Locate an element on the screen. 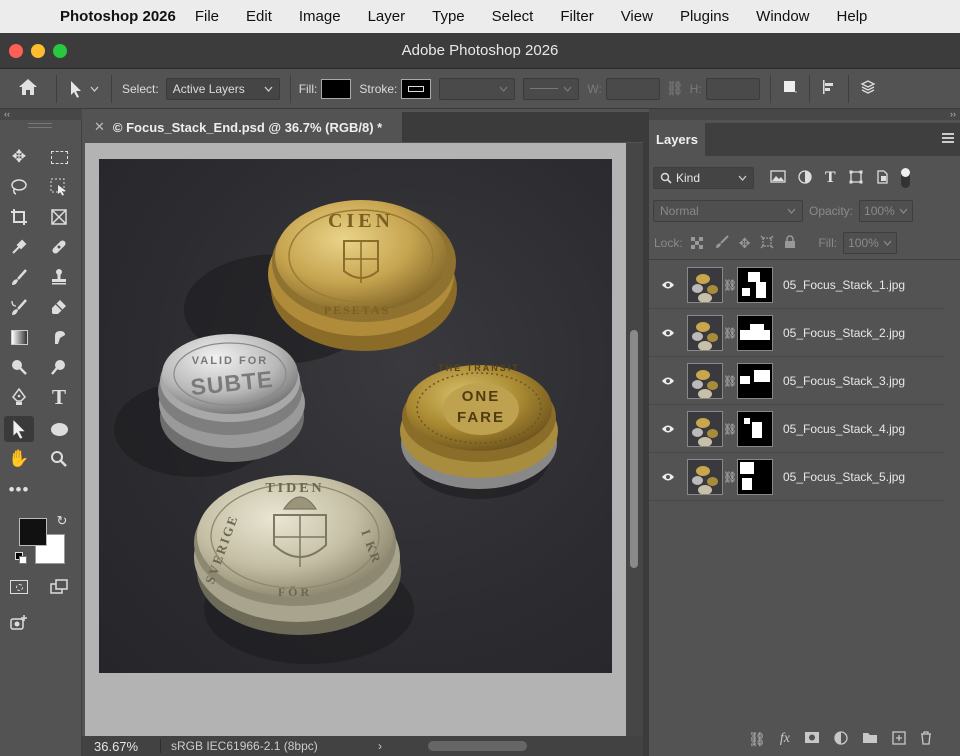 Image resolution: width=960 pixels, height=756 pixels. lasso-tool-icon is located at coordinates (19, 187).